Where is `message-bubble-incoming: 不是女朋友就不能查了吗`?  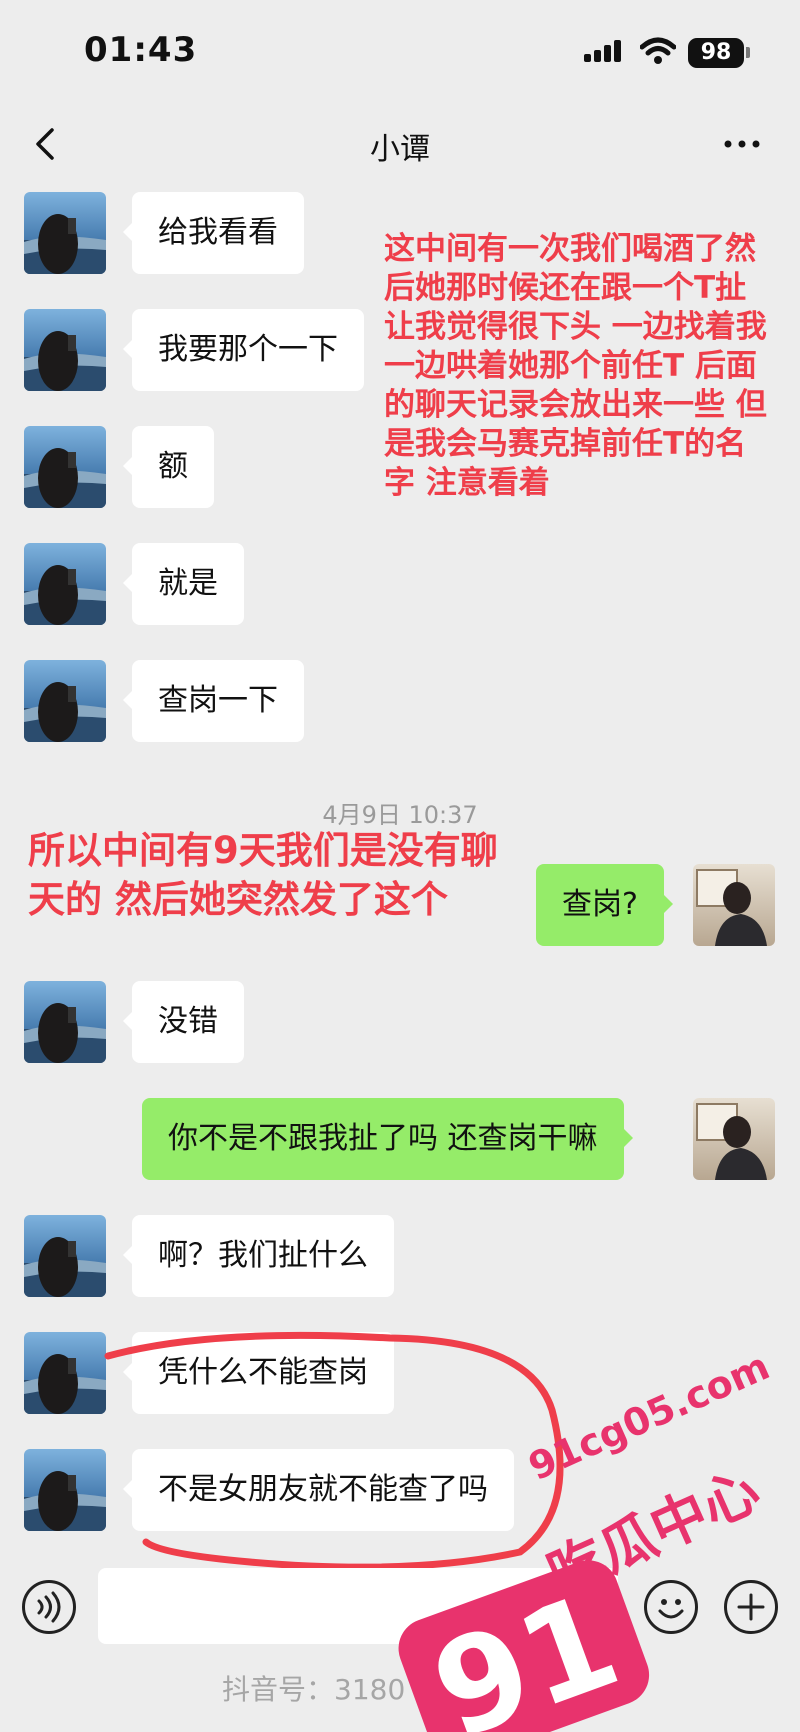 message-bubble-incoming: 不是女朋友就不能查了吗 is located at coordinates (318, 1490).